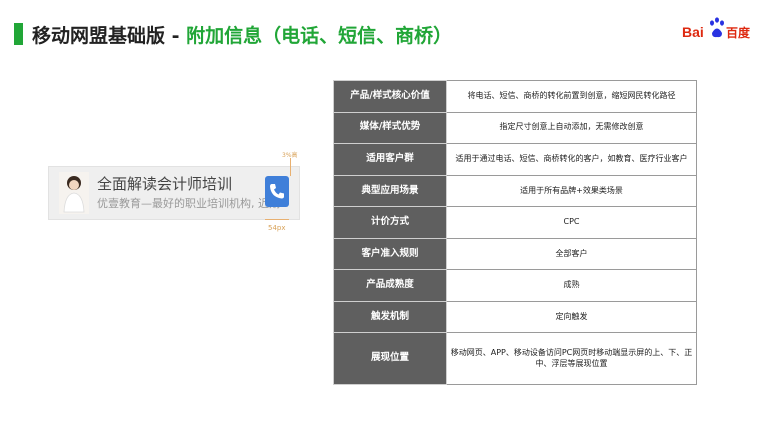 The image size is (760, 428). What do you see at coordinates (390, 191) in the screenshot?
I see `table-key: 典型应用场景` at bounding box center [390, 191].